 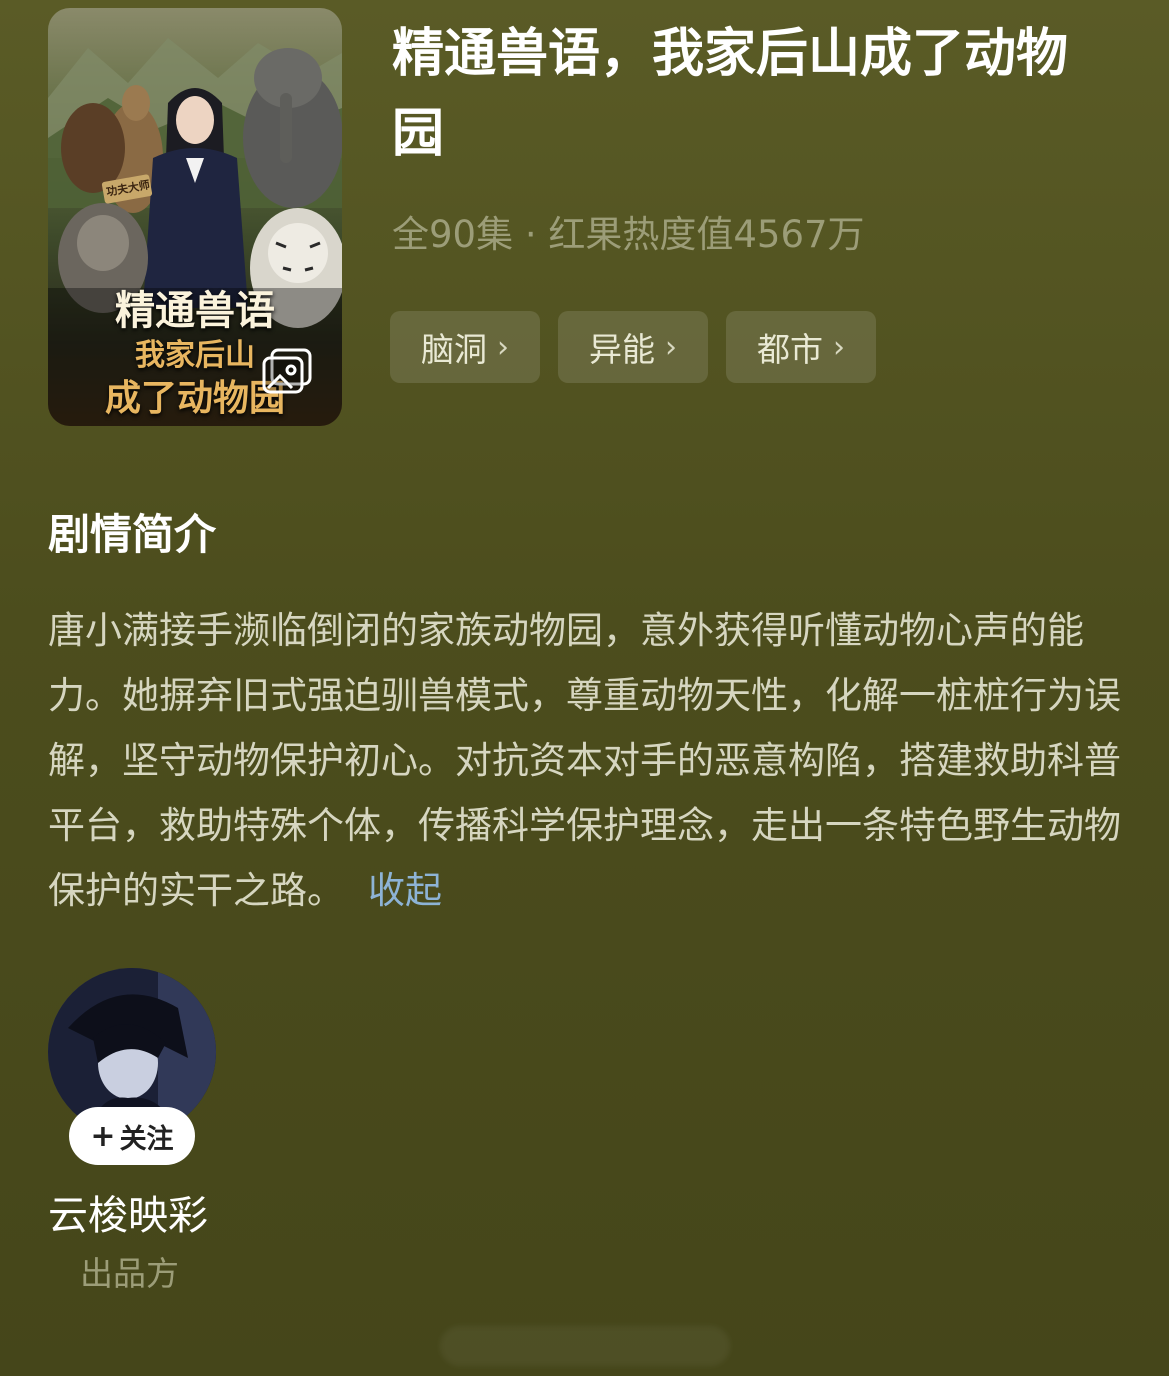 I want to click on tag-label: 异能, so click(x=622, y=349).